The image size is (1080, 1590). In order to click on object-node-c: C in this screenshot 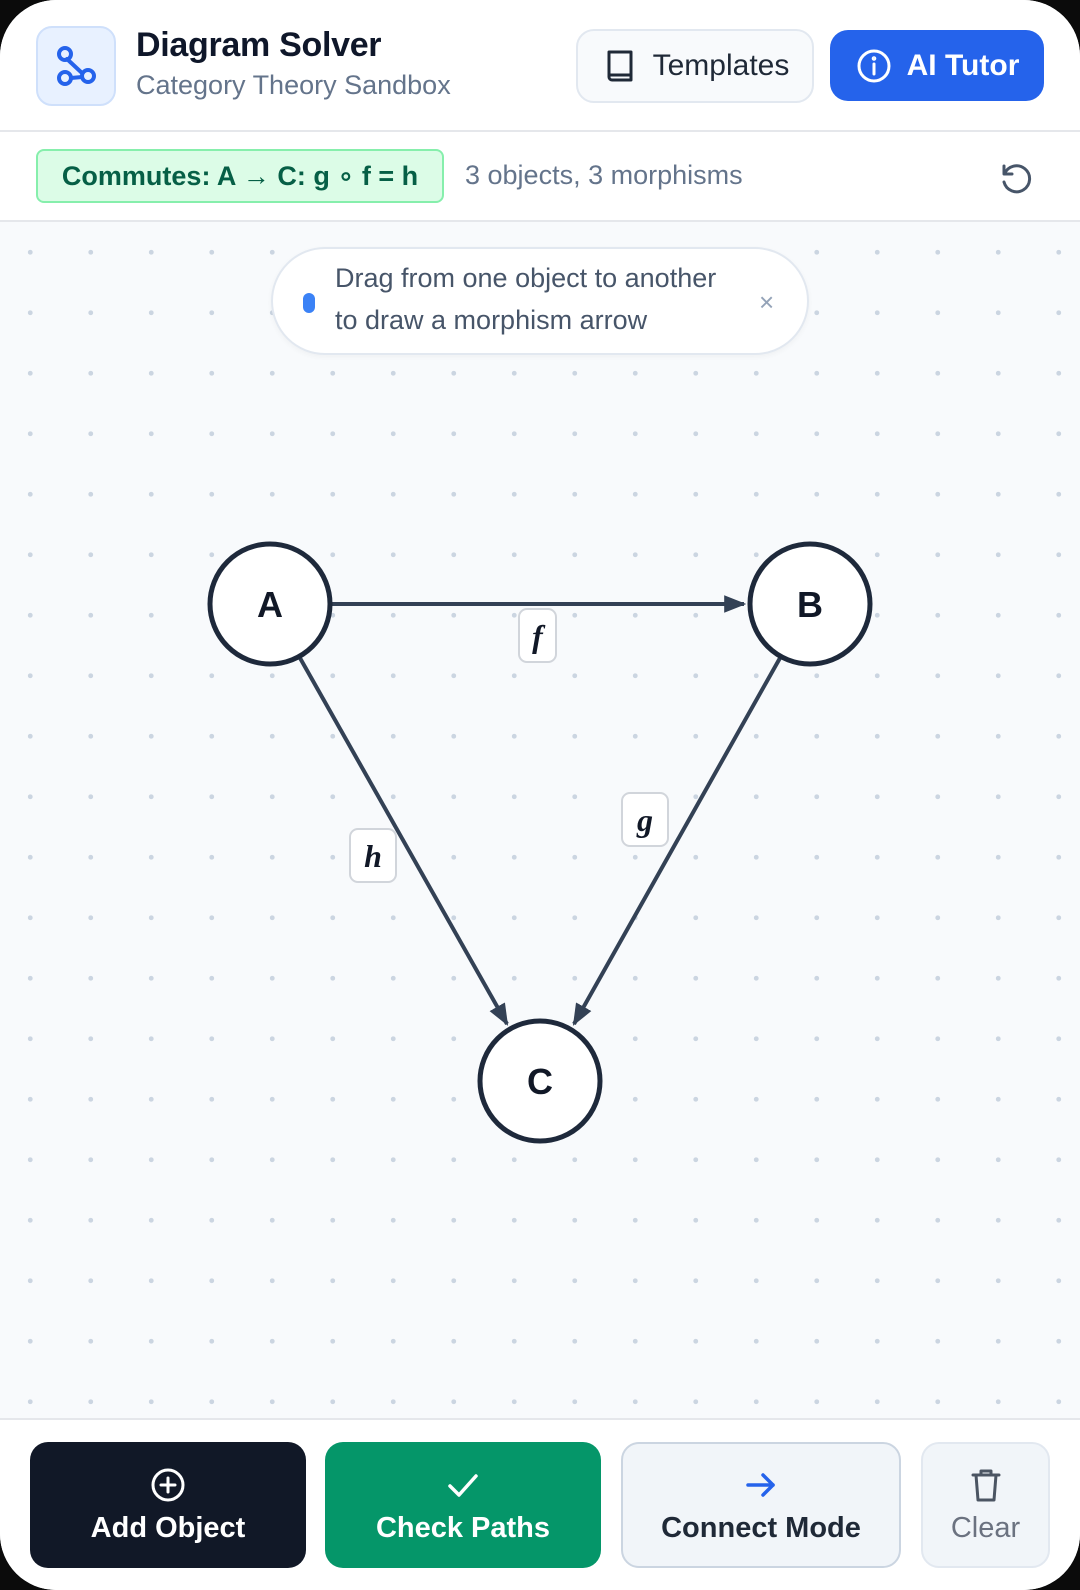, I will do `click(540, 1081)`.